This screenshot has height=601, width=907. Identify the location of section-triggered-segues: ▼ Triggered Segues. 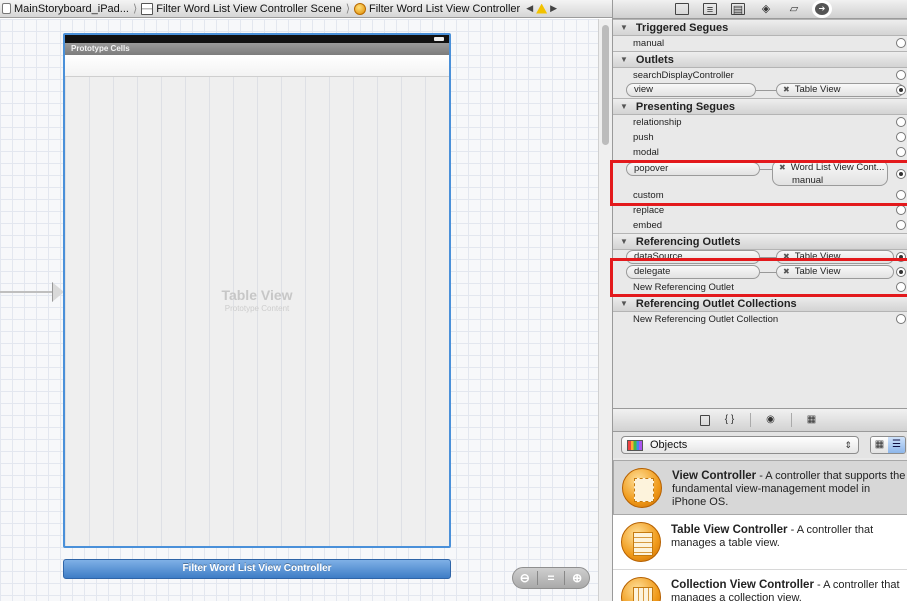
(760, 27).